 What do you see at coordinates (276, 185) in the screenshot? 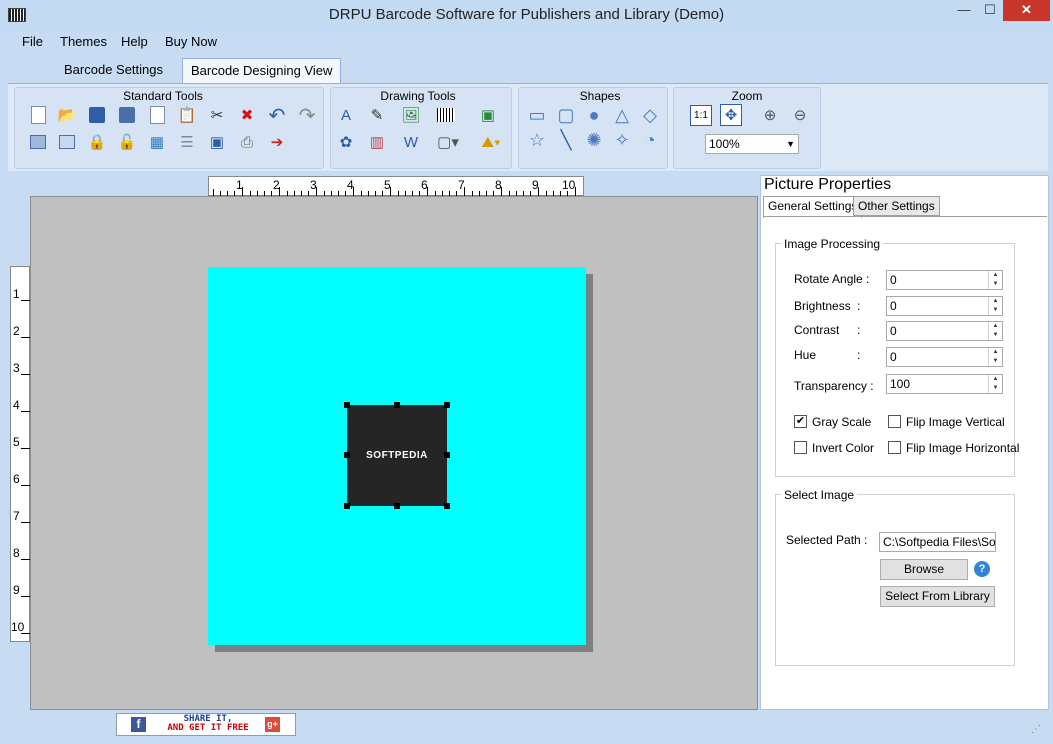
I see `ruler-h-2: 2` at bounding box center [276, 185].